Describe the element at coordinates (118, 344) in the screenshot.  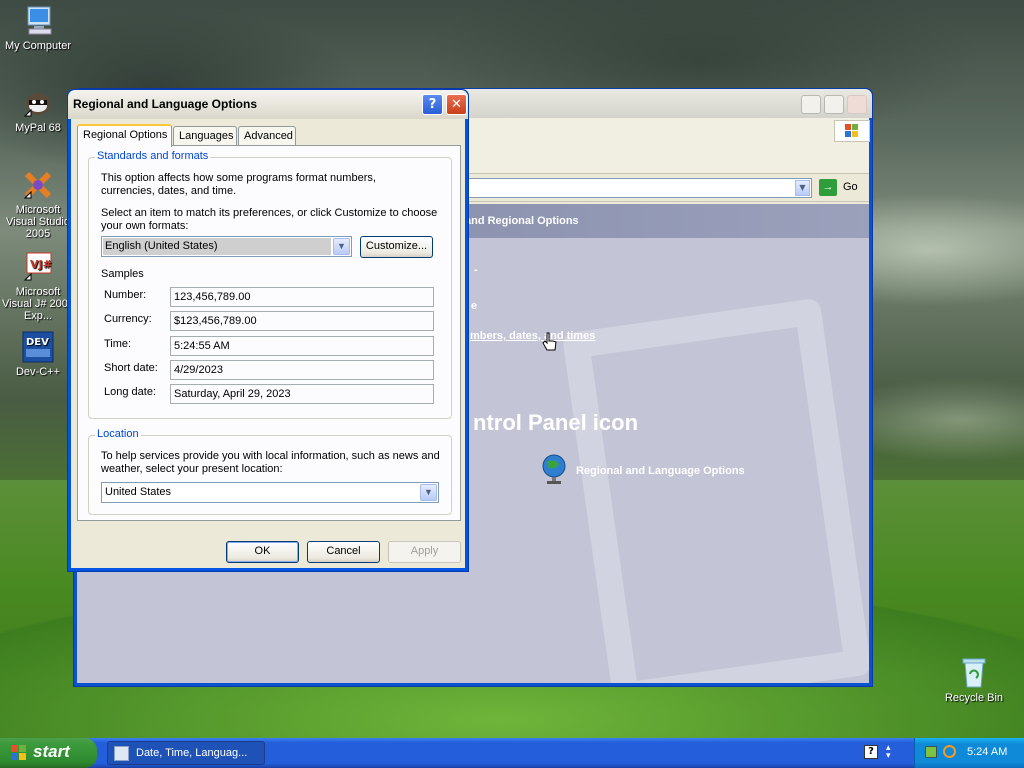
I see `sample-label-time: Time:` at that location.